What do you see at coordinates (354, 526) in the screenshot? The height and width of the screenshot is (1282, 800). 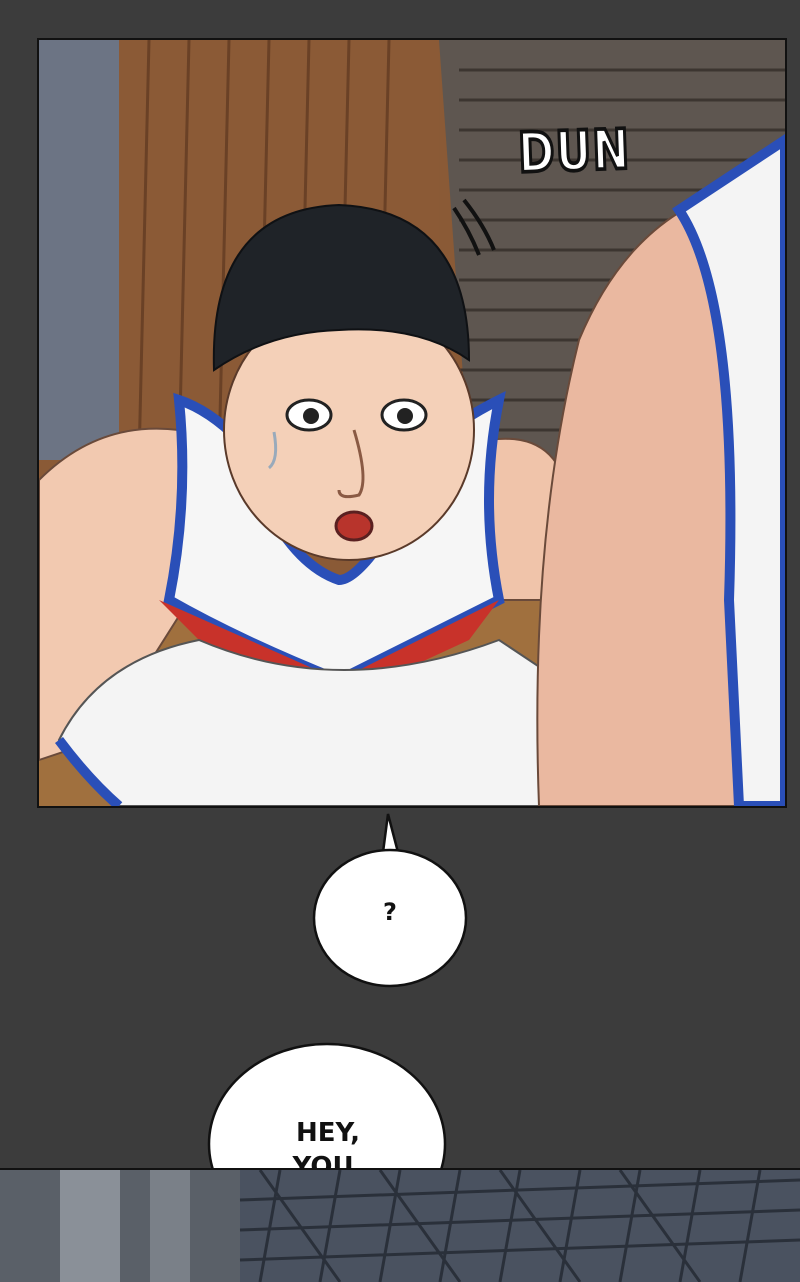 I see `player-mouth` at bounding box center [354, 526].